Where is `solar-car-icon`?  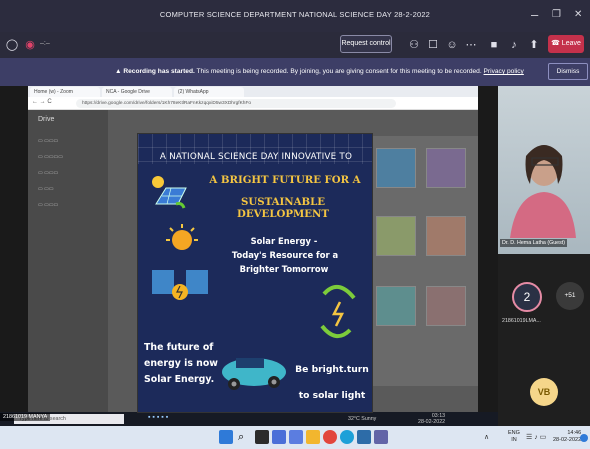
solar-car-icon is located at coordinates (253, 367).